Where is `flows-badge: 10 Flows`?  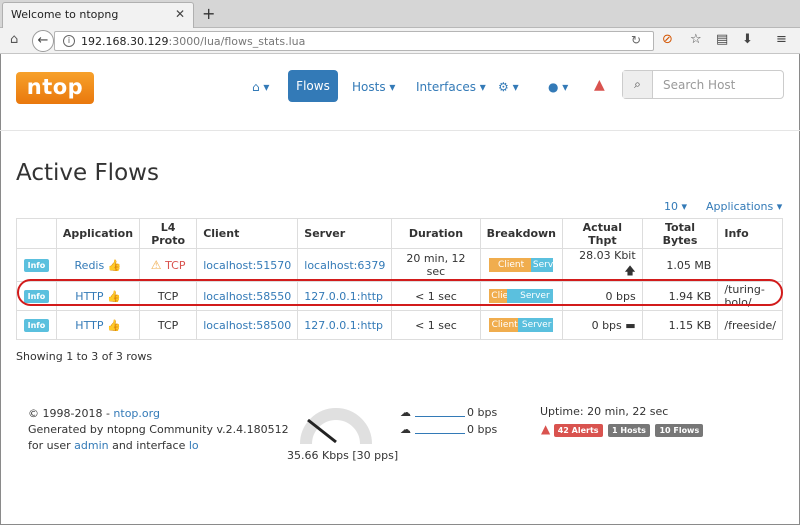 flows-badge: 10 Flows is located at coordinates (679, 430).